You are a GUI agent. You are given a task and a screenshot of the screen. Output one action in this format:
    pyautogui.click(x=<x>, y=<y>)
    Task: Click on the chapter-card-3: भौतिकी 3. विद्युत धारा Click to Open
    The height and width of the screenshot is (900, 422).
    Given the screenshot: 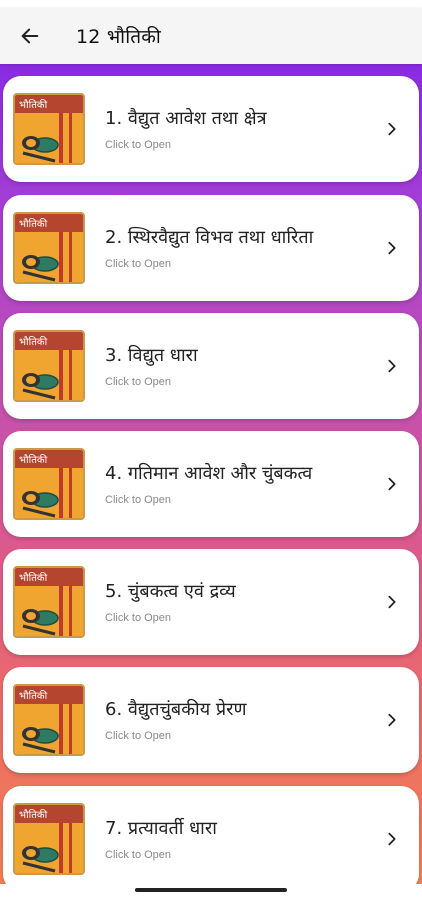 What is the action you would take?
    pyautogui.click(x=211, y=366)
    